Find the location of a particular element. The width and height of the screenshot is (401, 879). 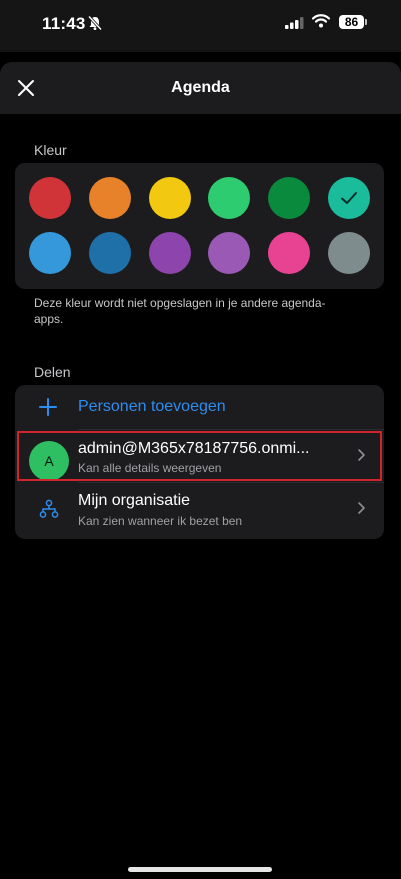

color-swatch-purple is located at coordinates (170, 253).